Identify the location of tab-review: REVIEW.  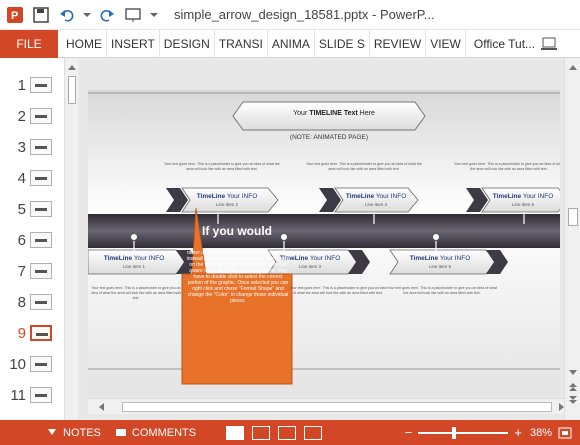
(398, 43).